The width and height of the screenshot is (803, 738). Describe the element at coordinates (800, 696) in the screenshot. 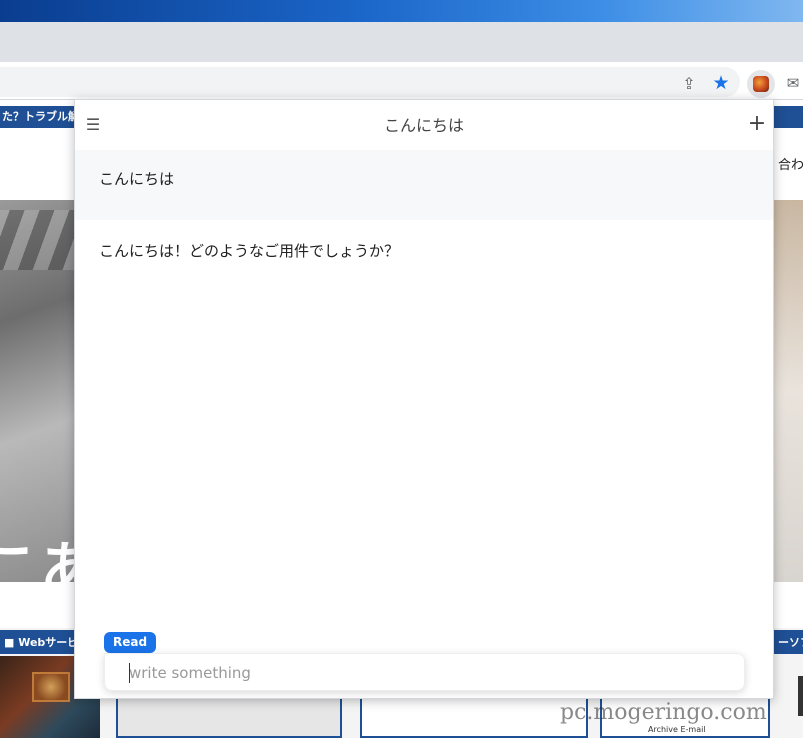

I see `article-thumbnail-edge` at that location.